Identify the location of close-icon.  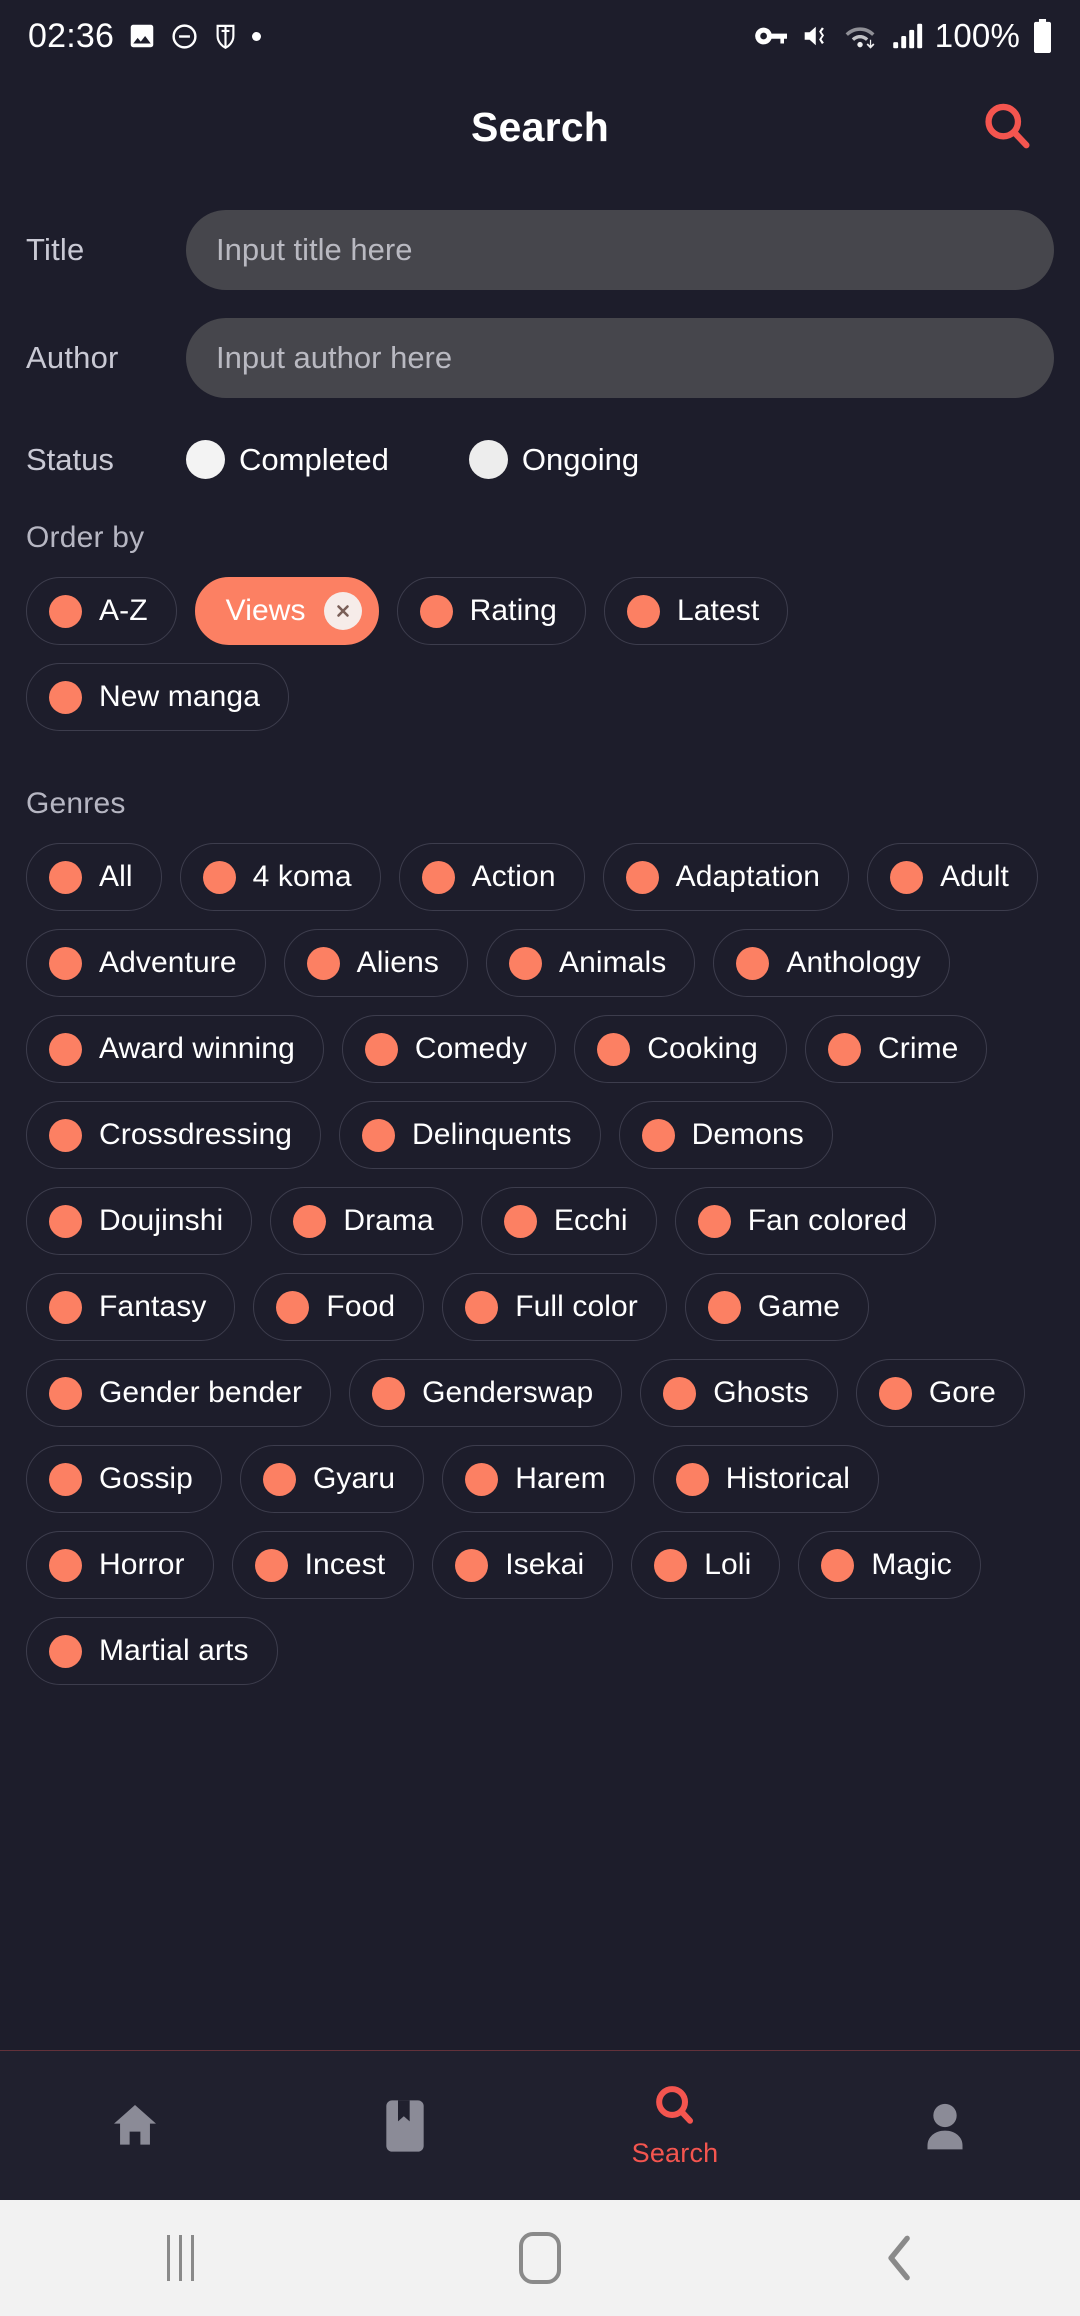
(342, 611).